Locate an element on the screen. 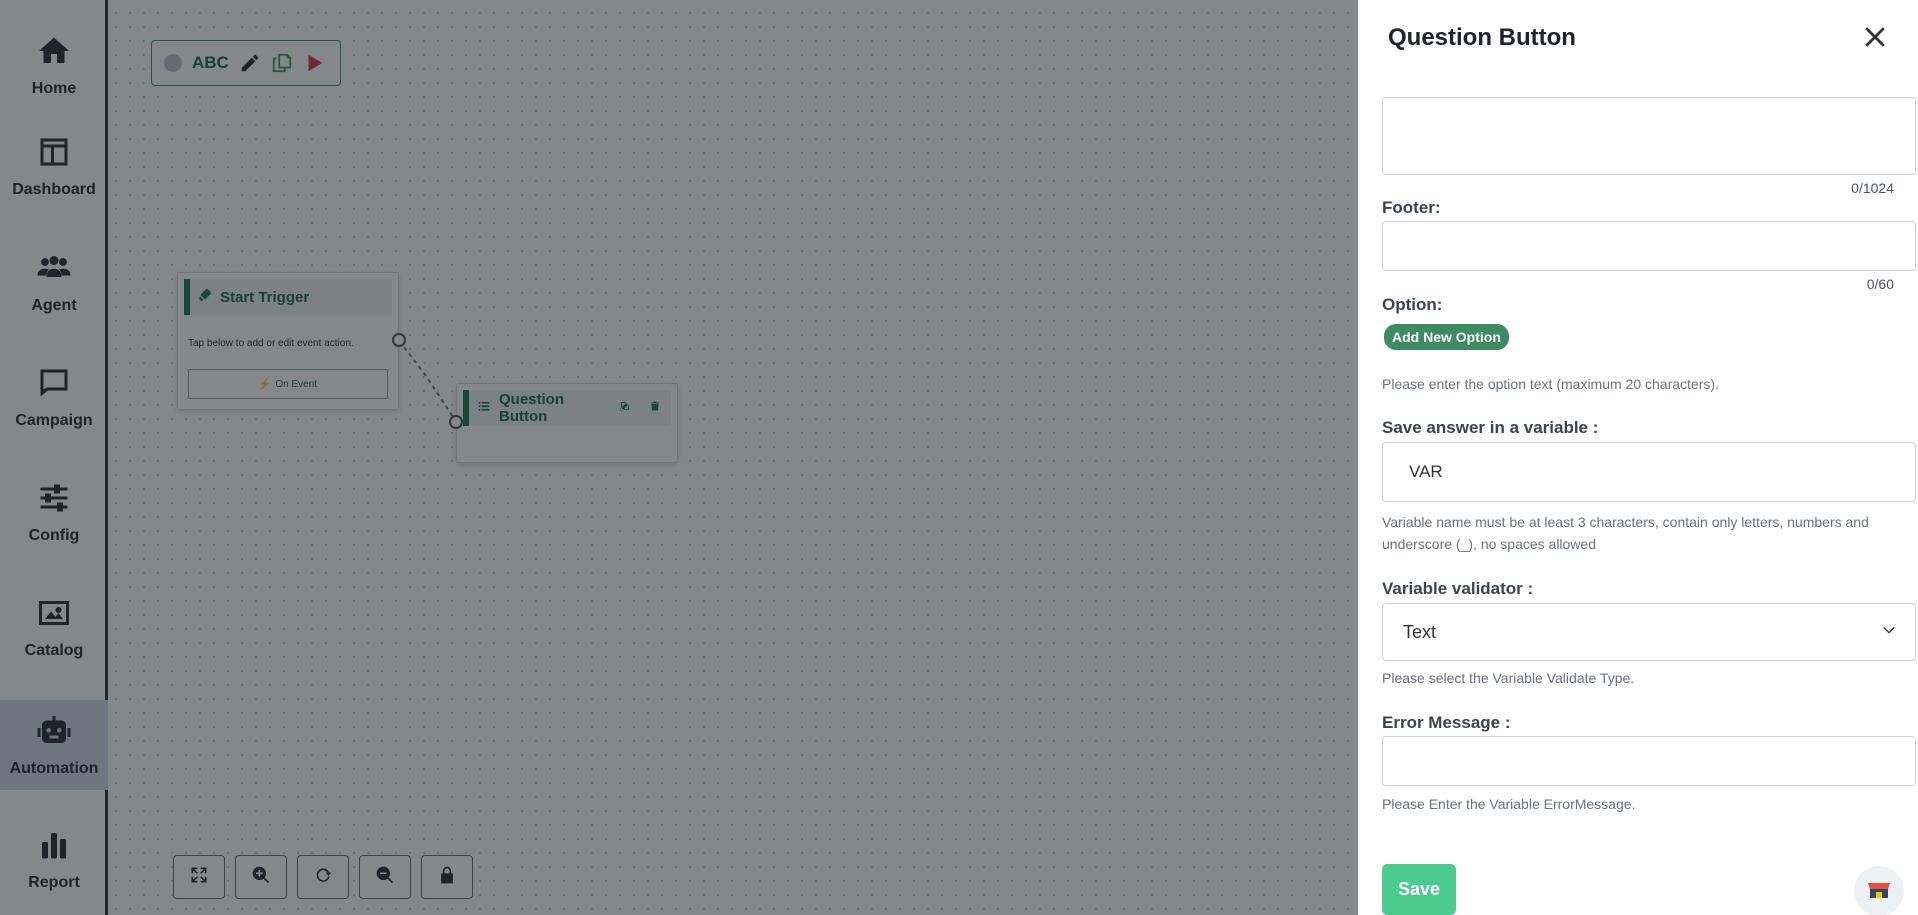 This screenshot has height=915, width=1918. output-port is located at coordinates (399, 340).